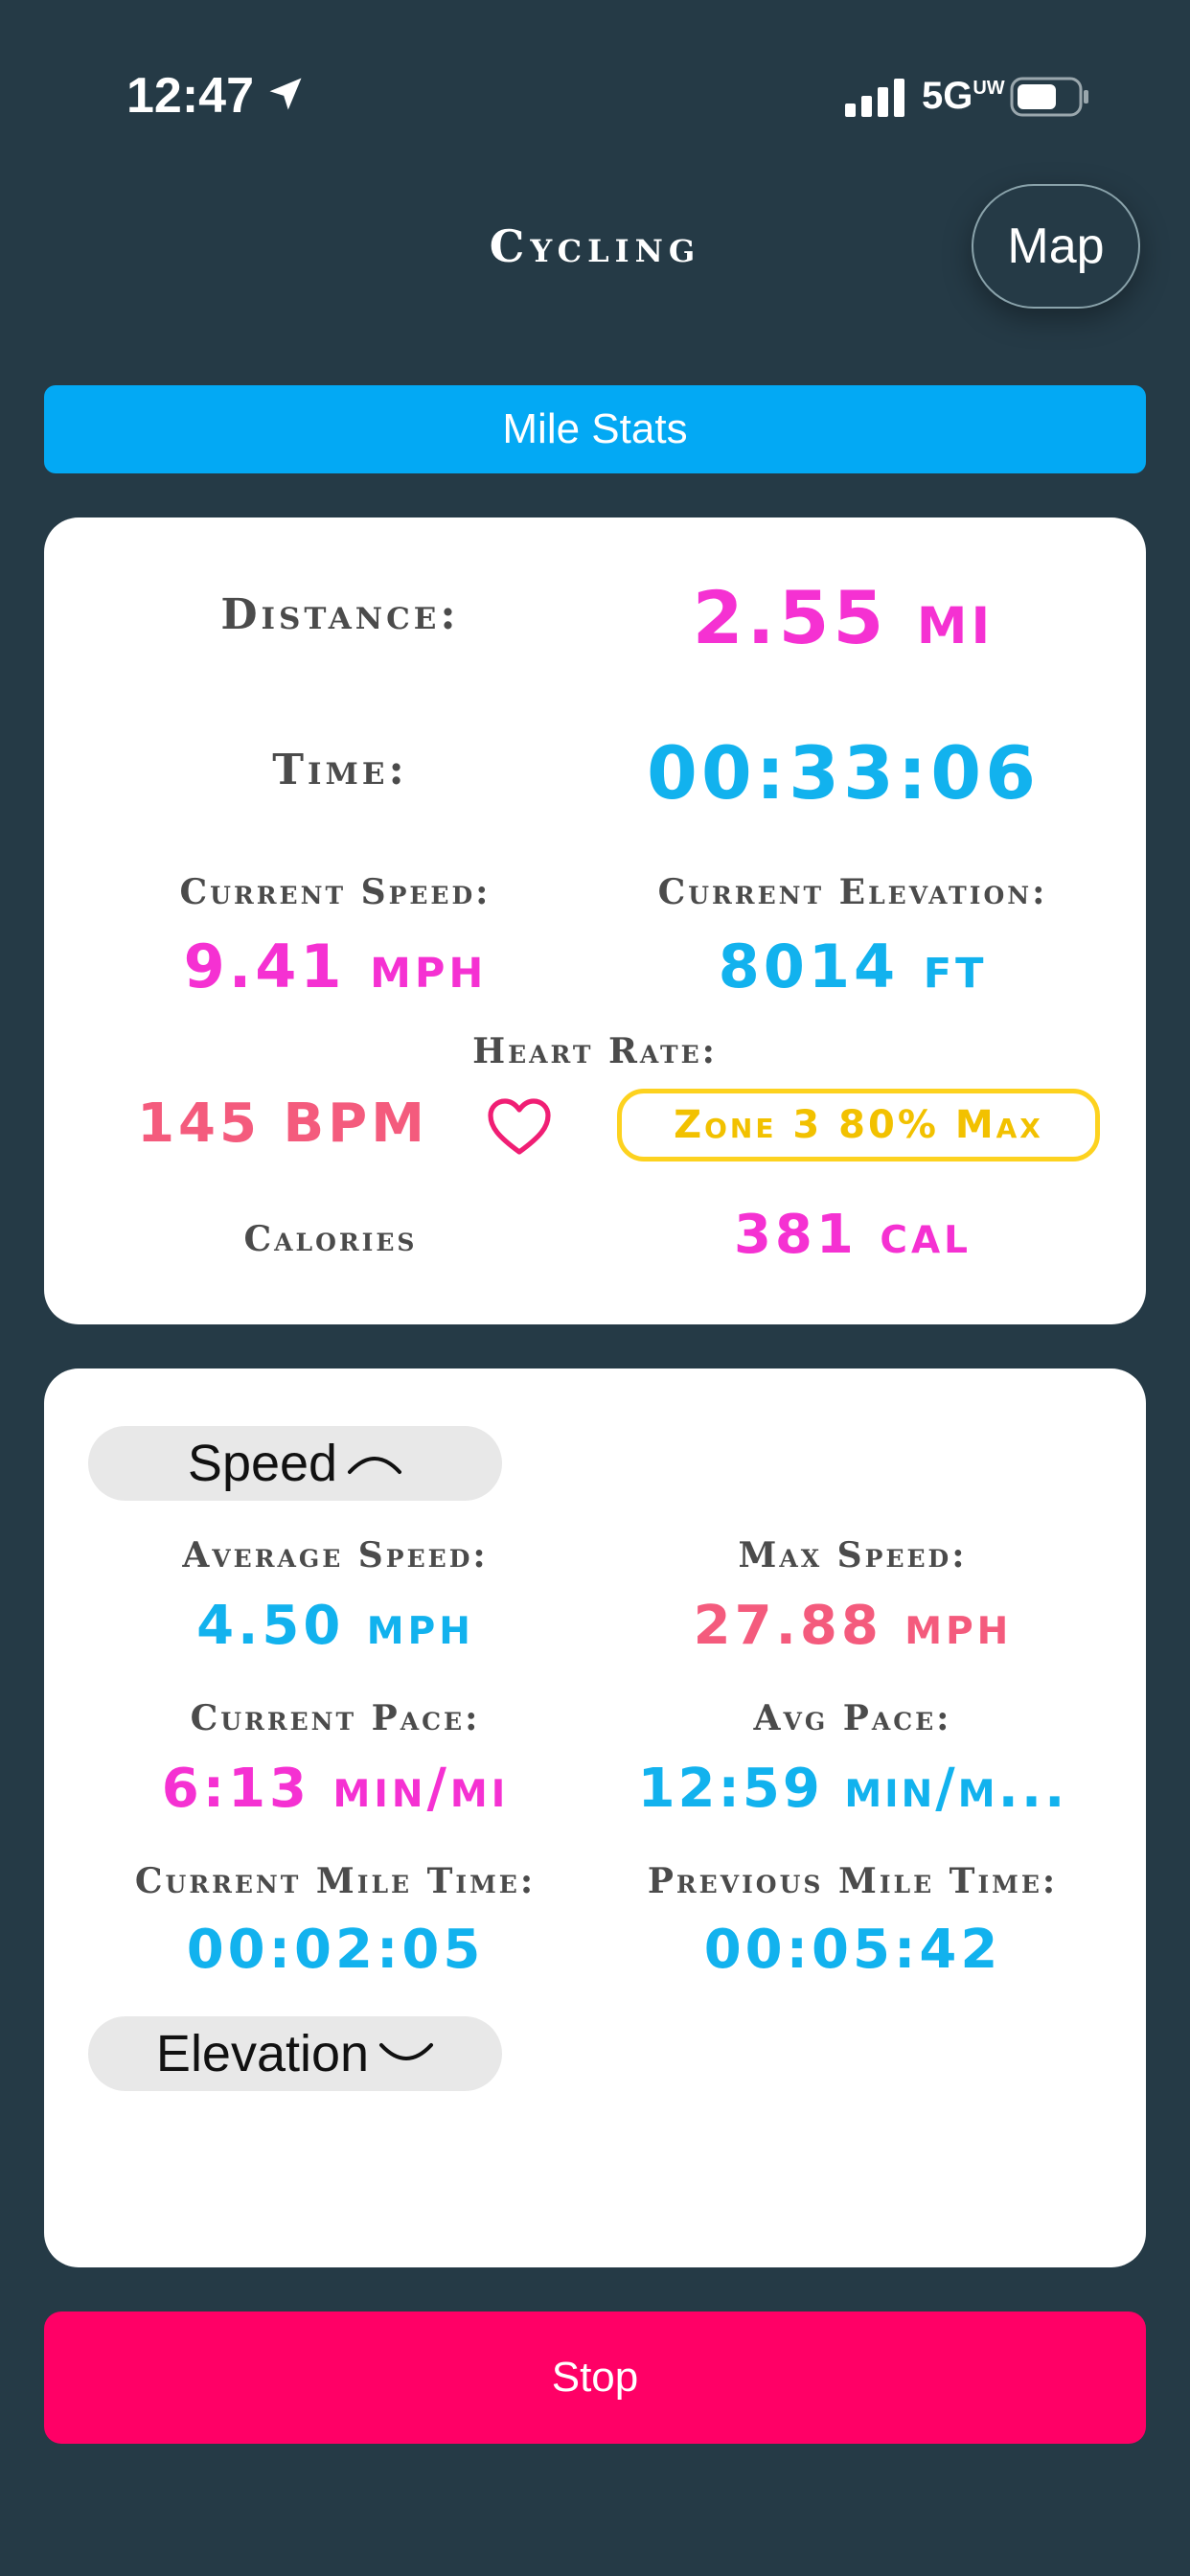 The height and width of the screenshot is (2576, 1190). I want to click on map-button: Map, so click(1056, 246).